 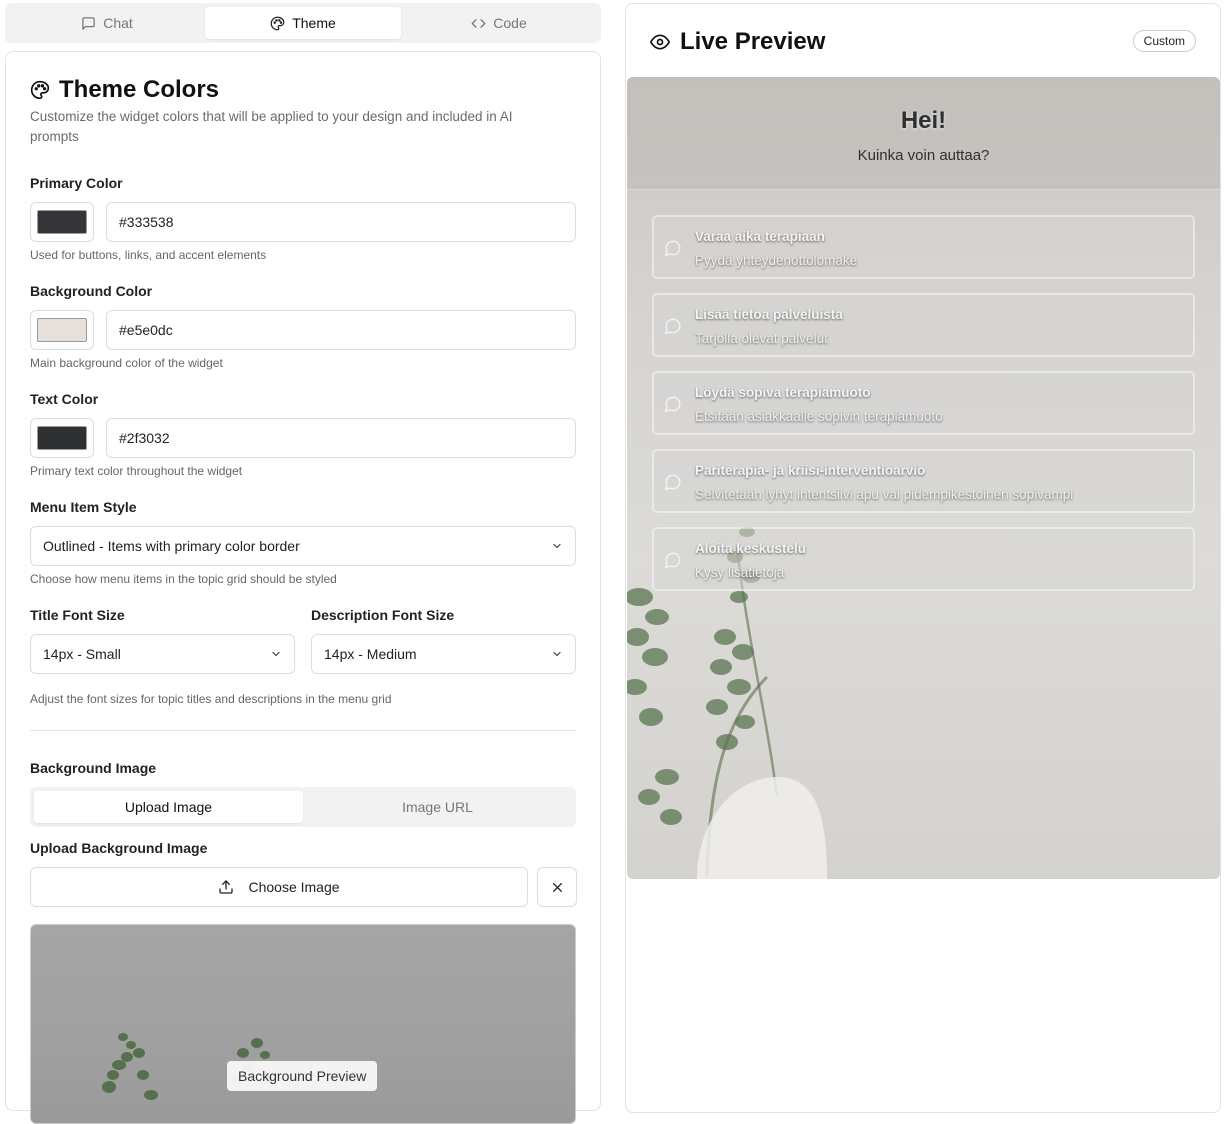 I want to click on background-preview-image: Background Preview, so click(x=303, y=1024).